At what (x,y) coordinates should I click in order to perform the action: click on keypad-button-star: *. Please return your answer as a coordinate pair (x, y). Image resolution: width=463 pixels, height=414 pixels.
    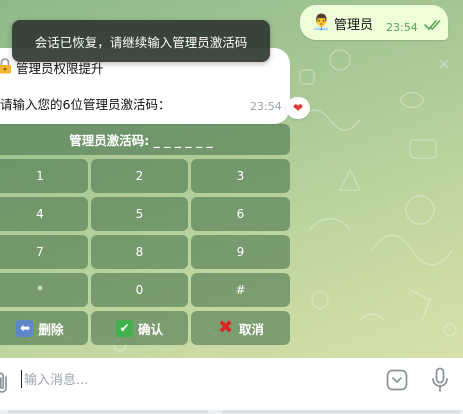
    Looking at the image, I should click on (44, 290).